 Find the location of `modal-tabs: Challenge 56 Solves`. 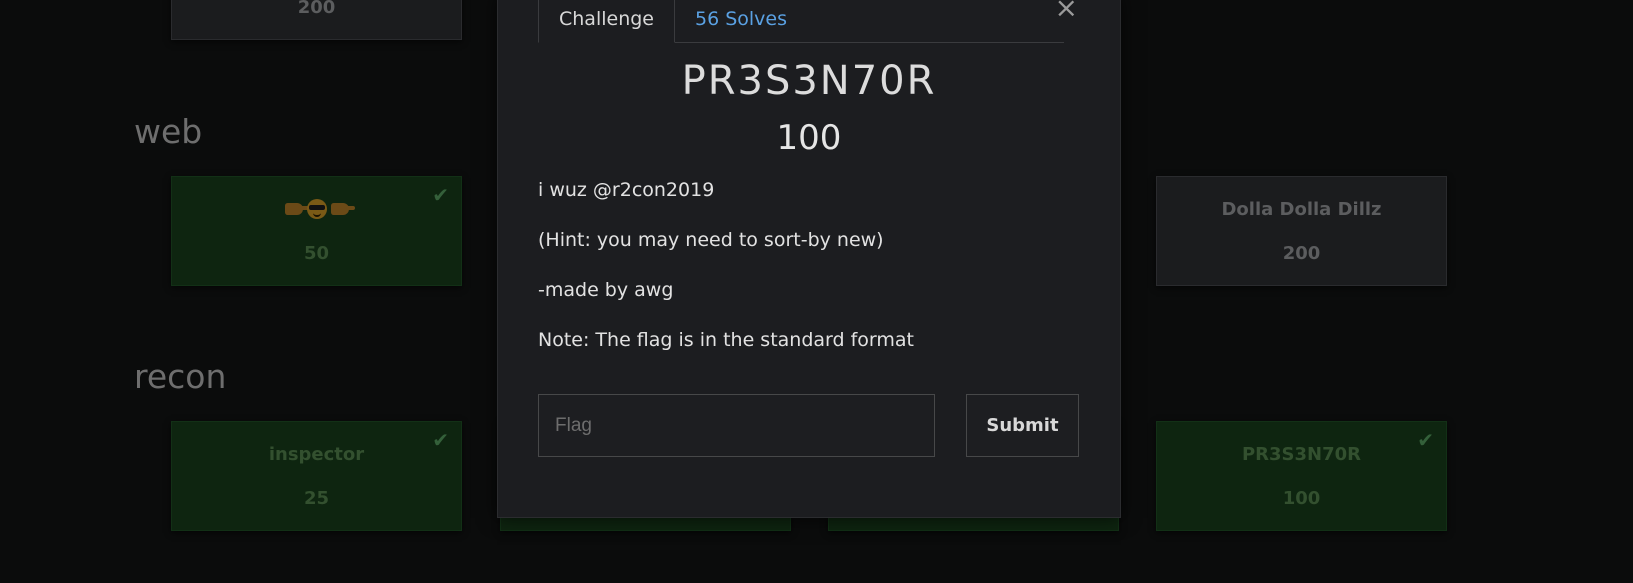

modal-tabs: Challenge 56 Solves is located at coordinates (801, 21).